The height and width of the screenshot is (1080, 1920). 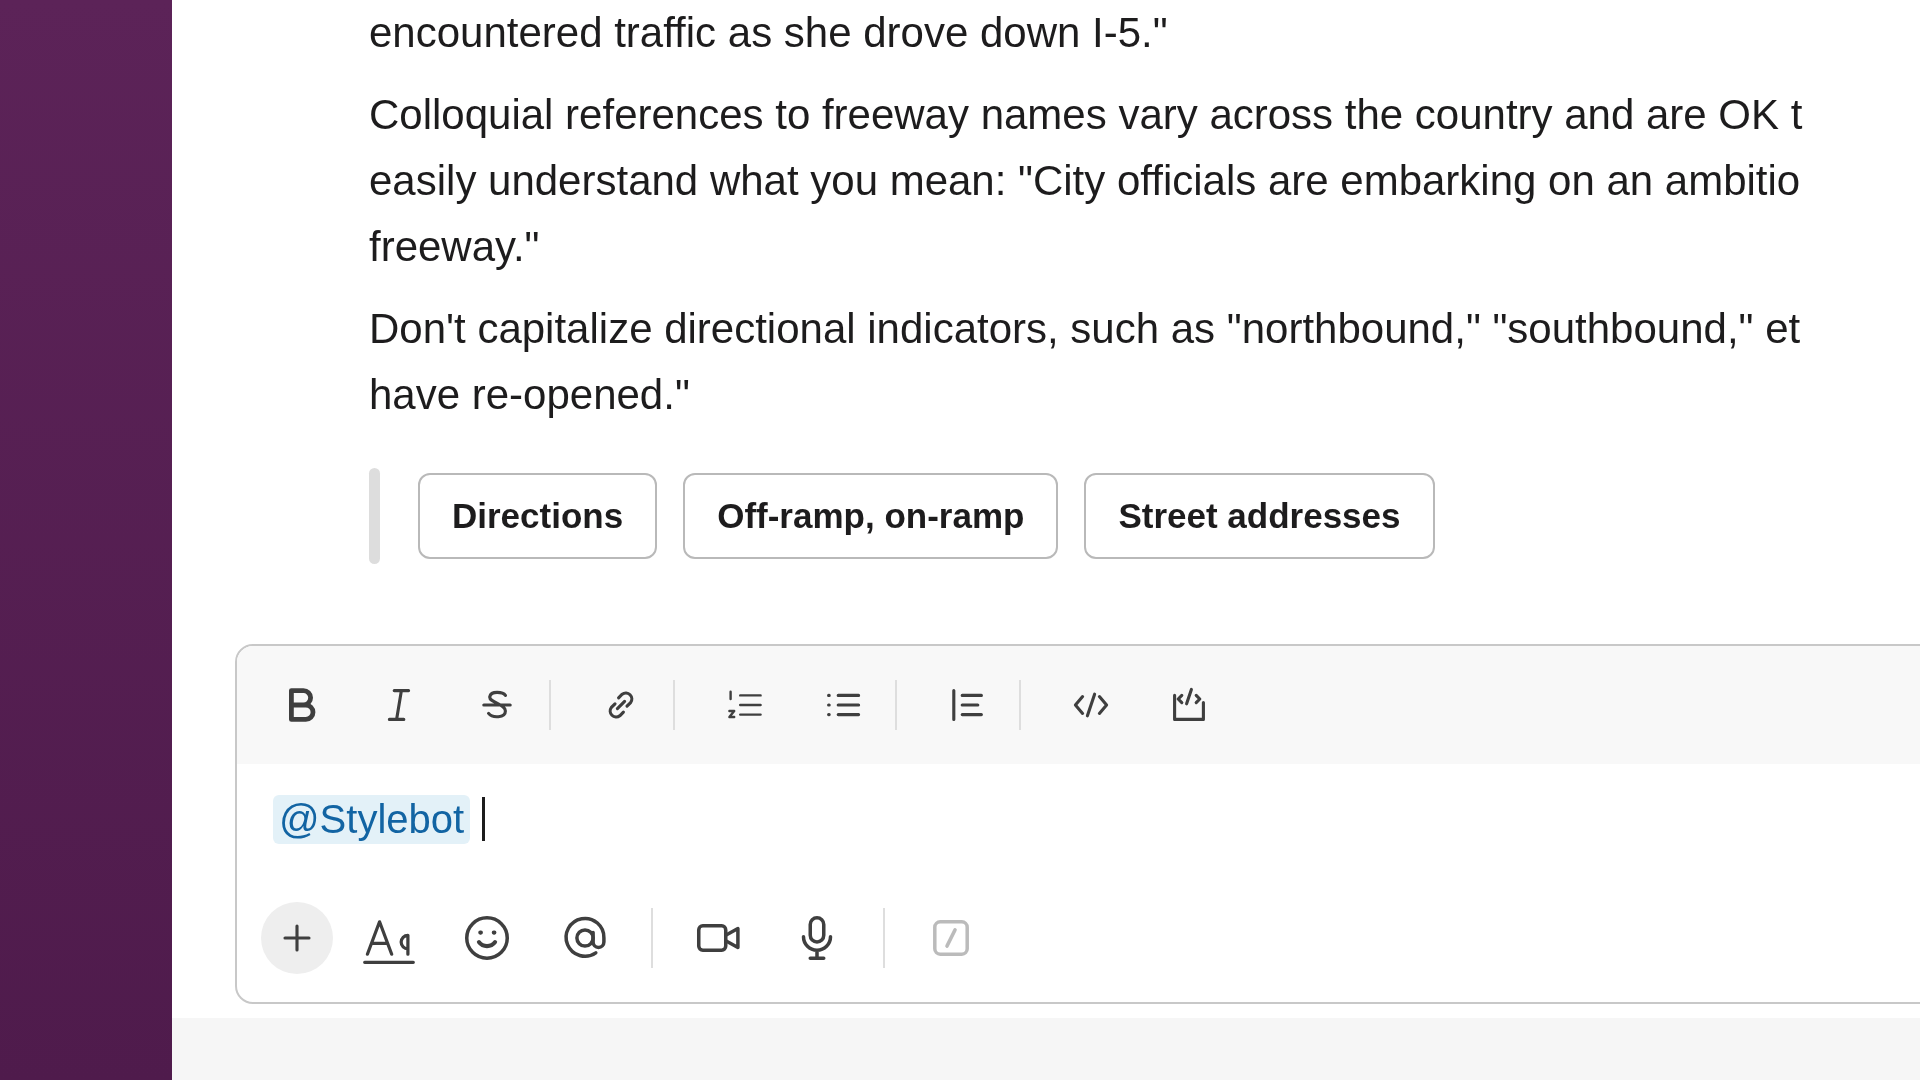 What do you see at coordinates (1086, 115) in the screenshot?
I see `message-text: Colloquial references to freeway names vary across the country and are OK t` at bounding box center [1086, 115].